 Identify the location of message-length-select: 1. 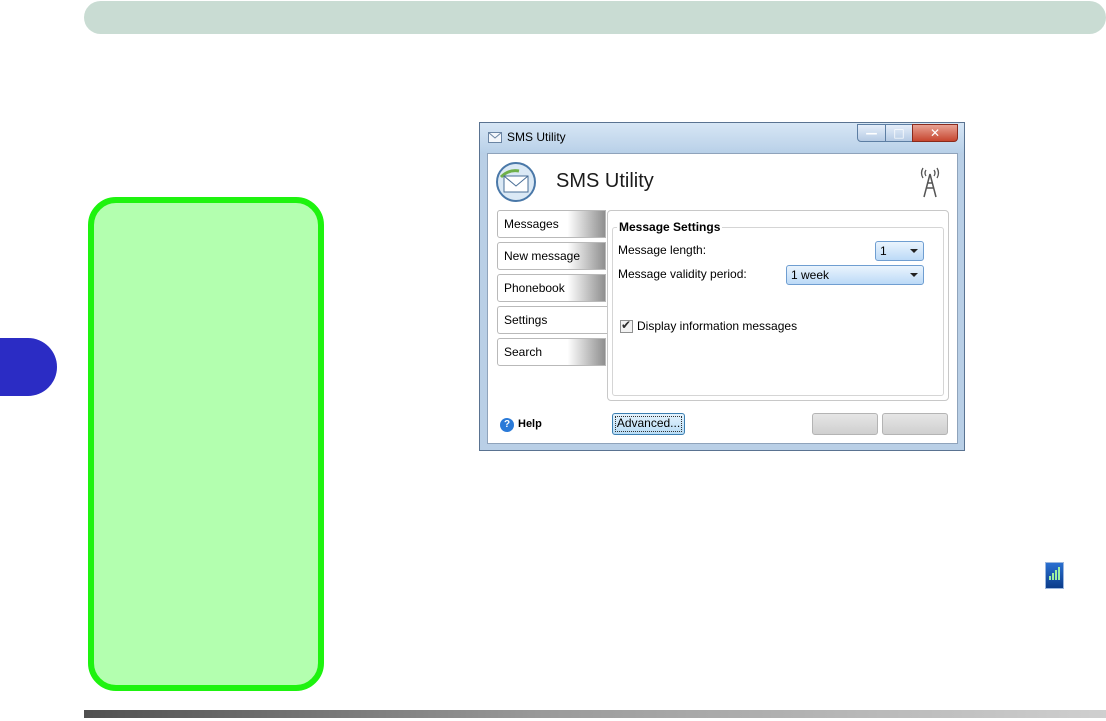
(899, 251).